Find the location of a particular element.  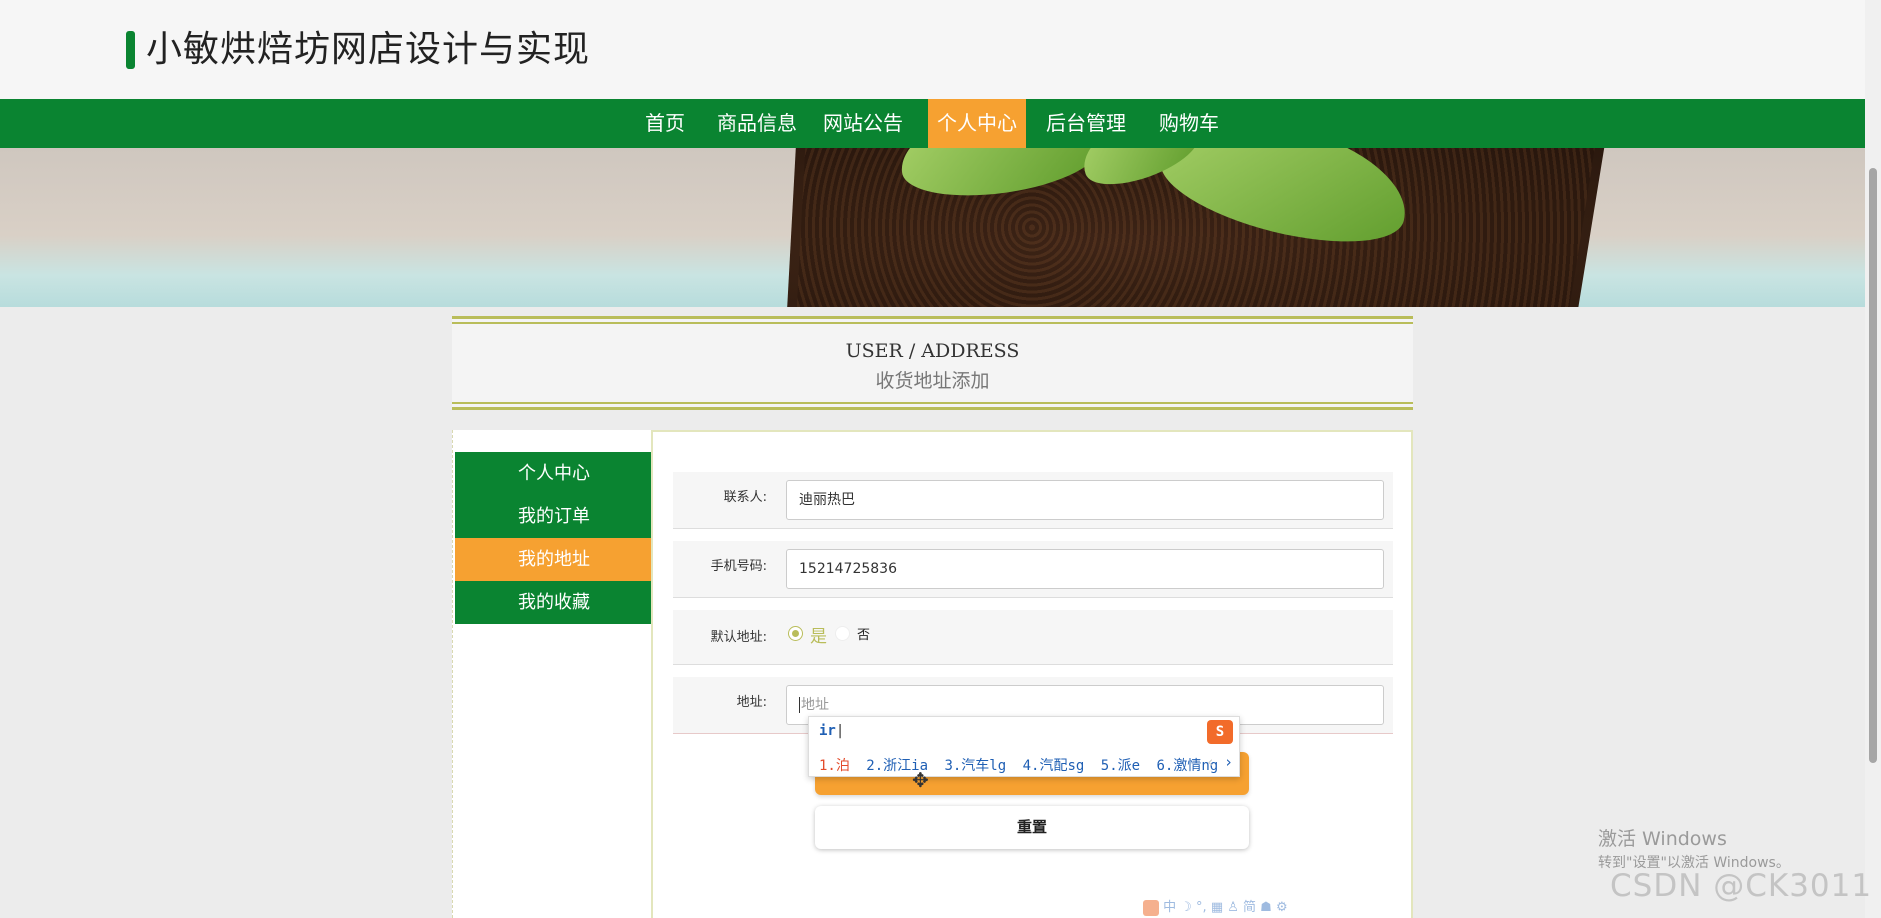

page-scrollbar is located at coordinates (1873, 459).